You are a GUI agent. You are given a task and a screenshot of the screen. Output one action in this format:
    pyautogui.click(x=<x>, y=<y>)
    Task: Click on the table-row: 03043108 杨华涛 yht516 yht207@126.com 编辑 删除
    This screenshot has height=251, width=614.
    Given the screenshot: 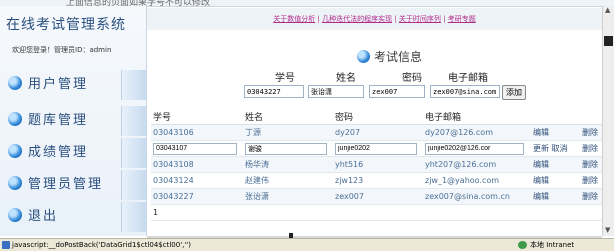 What is the action you would take?
    pyautogui.click(x=376, y=164)
    